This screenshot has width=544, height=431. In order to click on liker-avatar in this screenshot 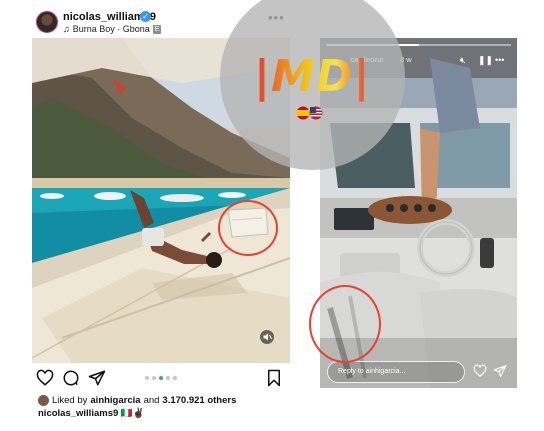, I will do `click(43, 400)`.